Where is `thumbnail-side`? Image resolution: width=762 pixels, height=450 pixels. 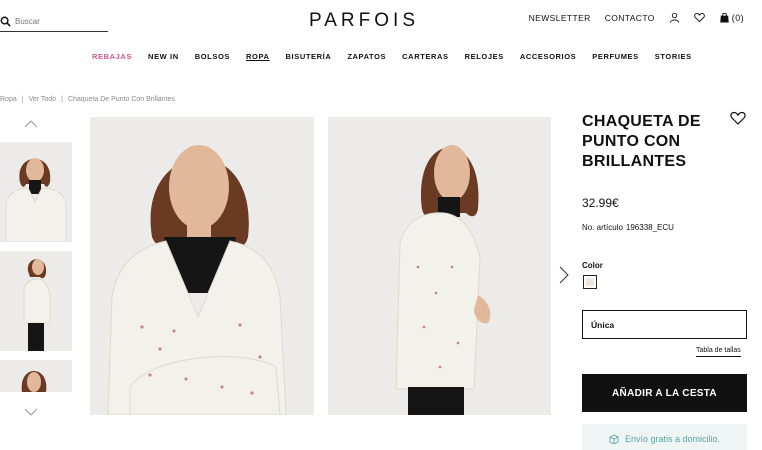 thumbnail-side is located at coordinates (36, 301).